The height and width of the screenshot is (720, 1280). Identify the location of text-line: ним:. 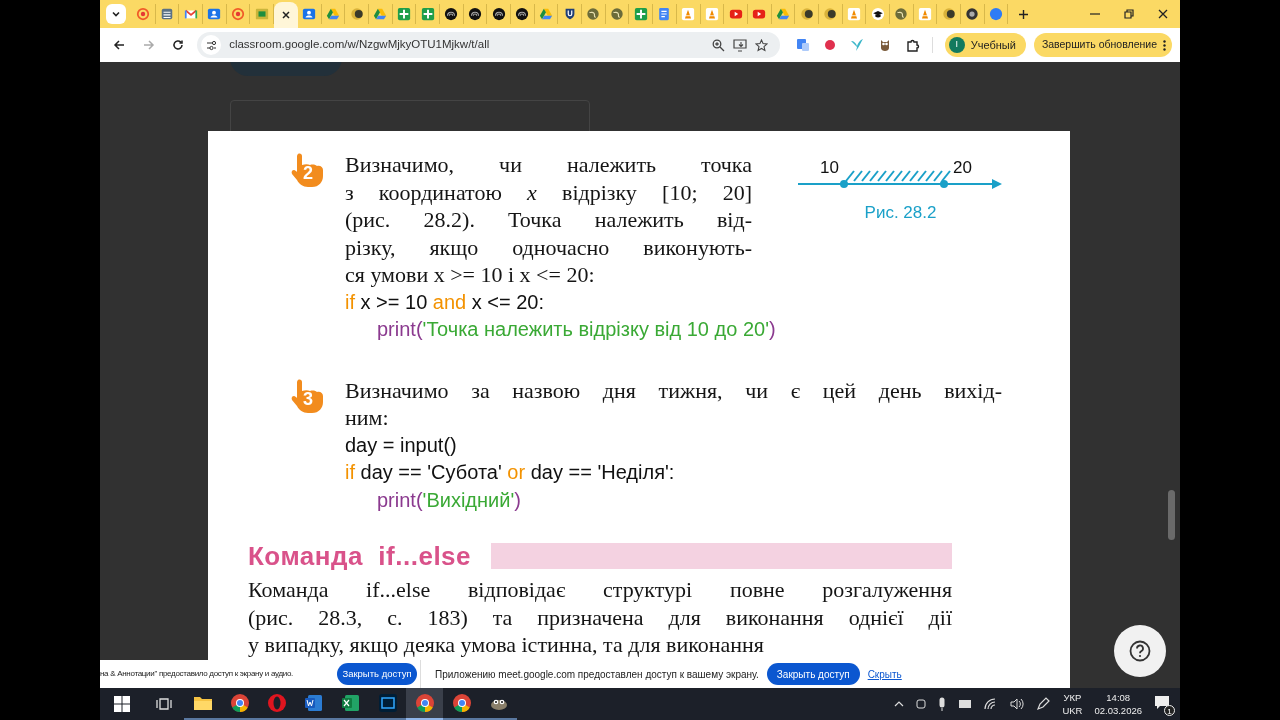
(367, 418).